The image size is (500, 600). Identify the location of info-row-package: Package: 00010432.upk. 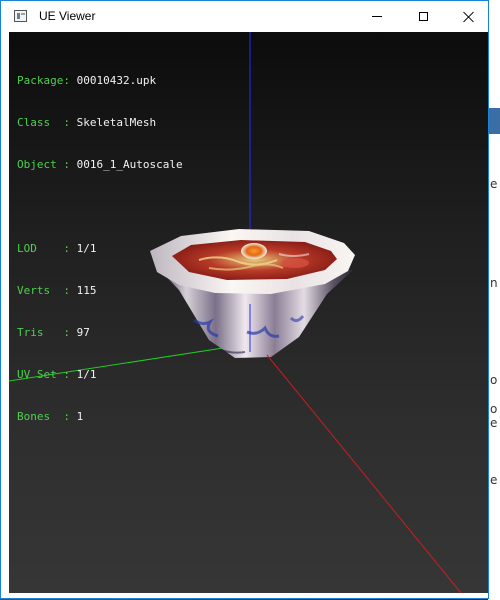
(100, 81).